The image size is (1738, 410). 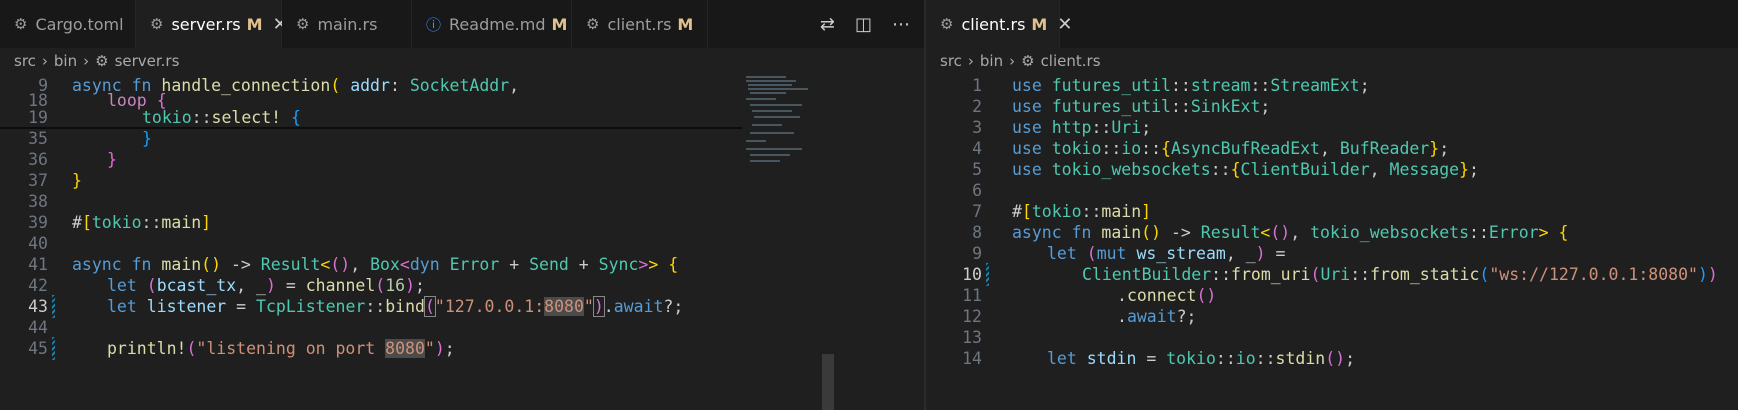 I want to click on tab-label: main.rs, so click(x=347, y=24).